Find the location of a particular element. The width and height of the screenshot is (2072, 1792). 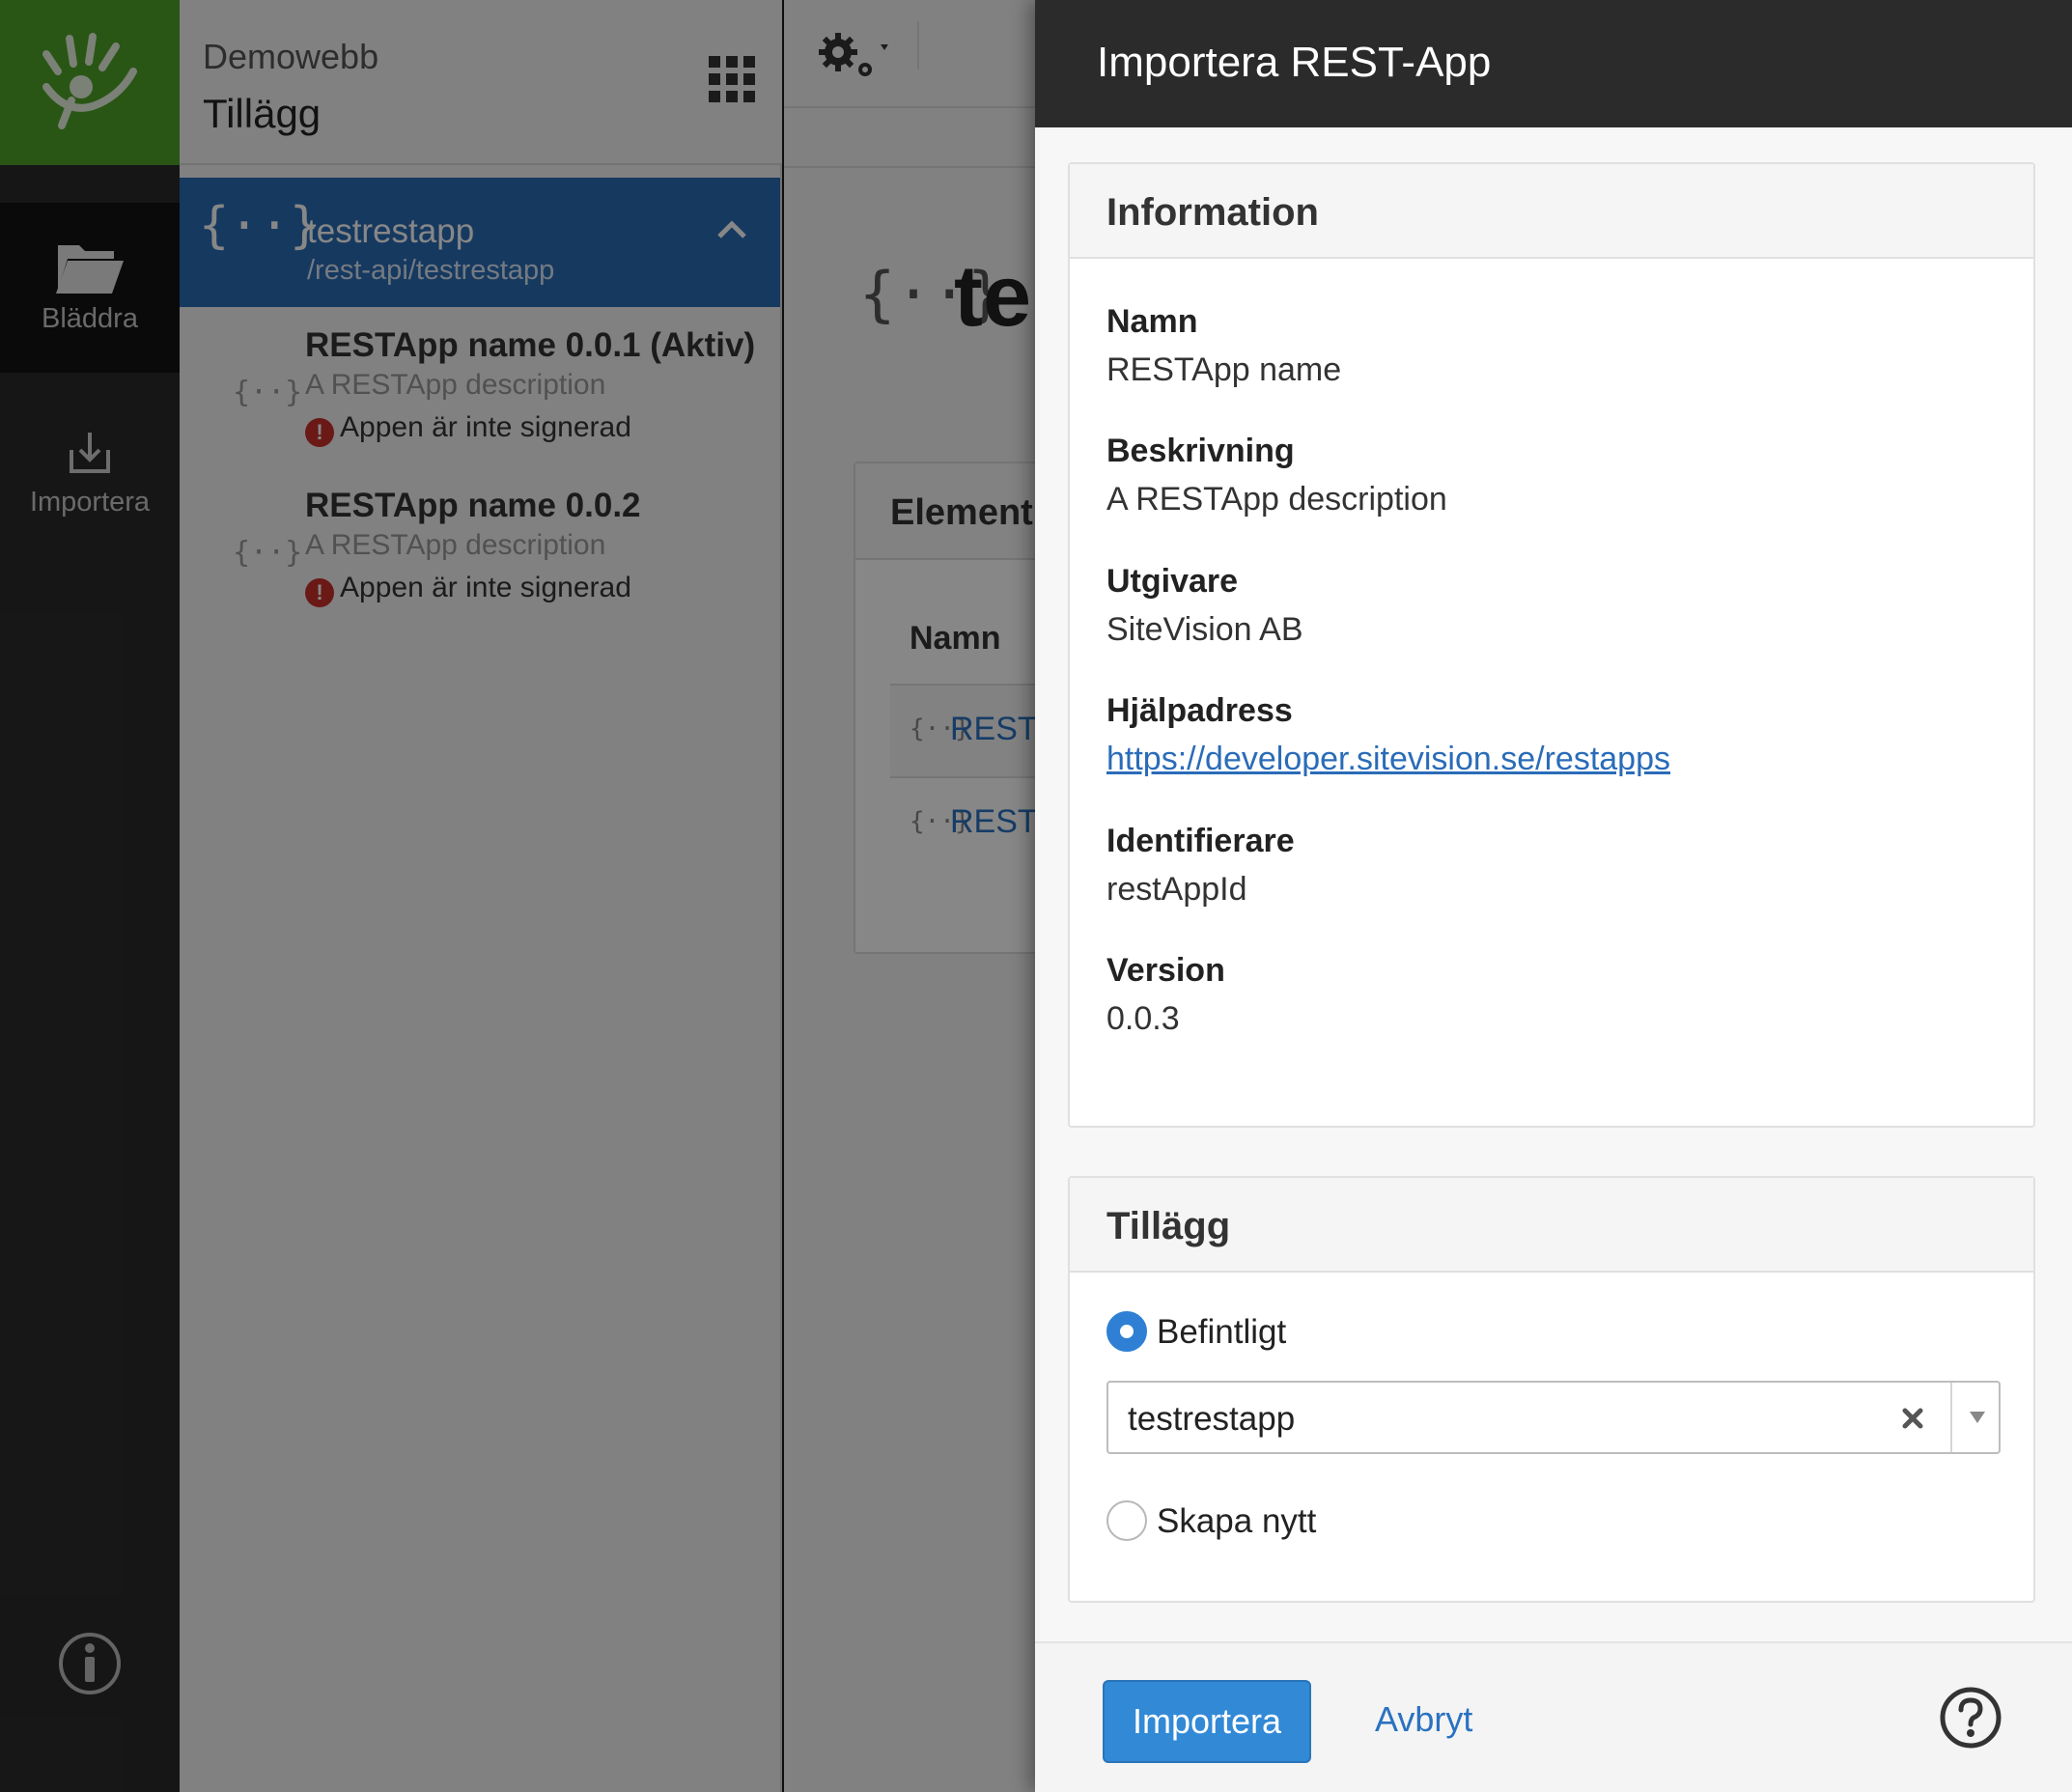

panel-header: Information is located at coordinates (1552, 212).